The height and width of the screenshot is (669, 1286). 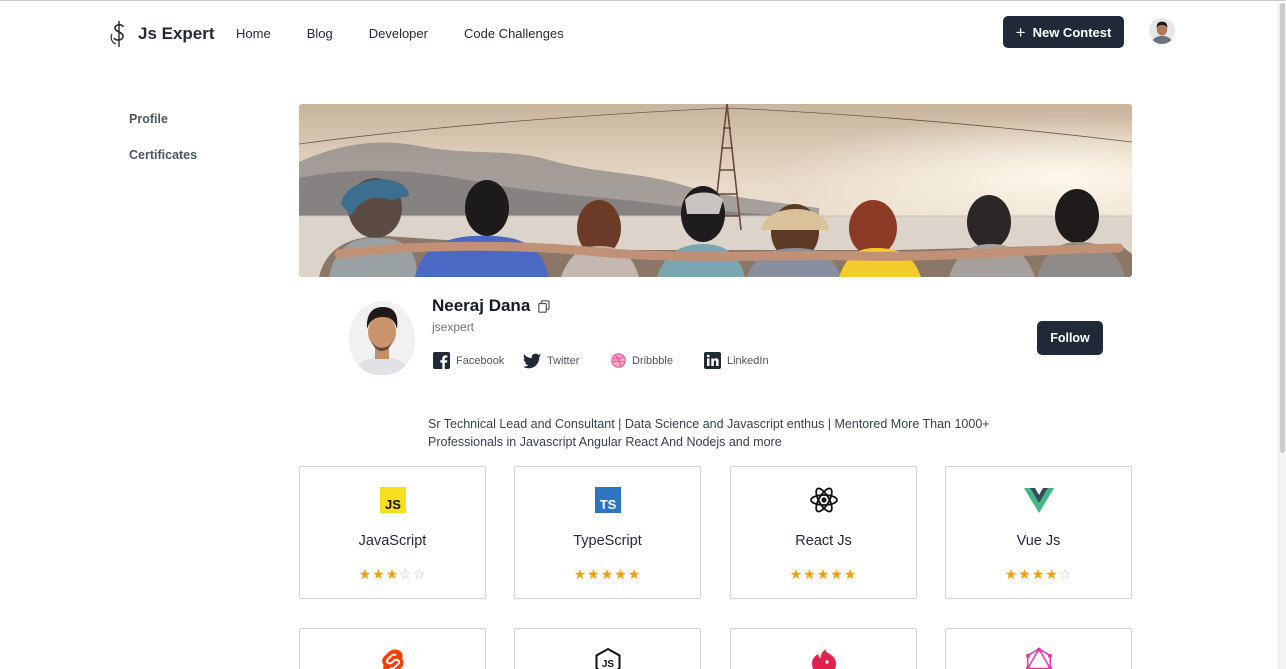 I want to click on skill-name: React Js, so click(x=823, y=541).